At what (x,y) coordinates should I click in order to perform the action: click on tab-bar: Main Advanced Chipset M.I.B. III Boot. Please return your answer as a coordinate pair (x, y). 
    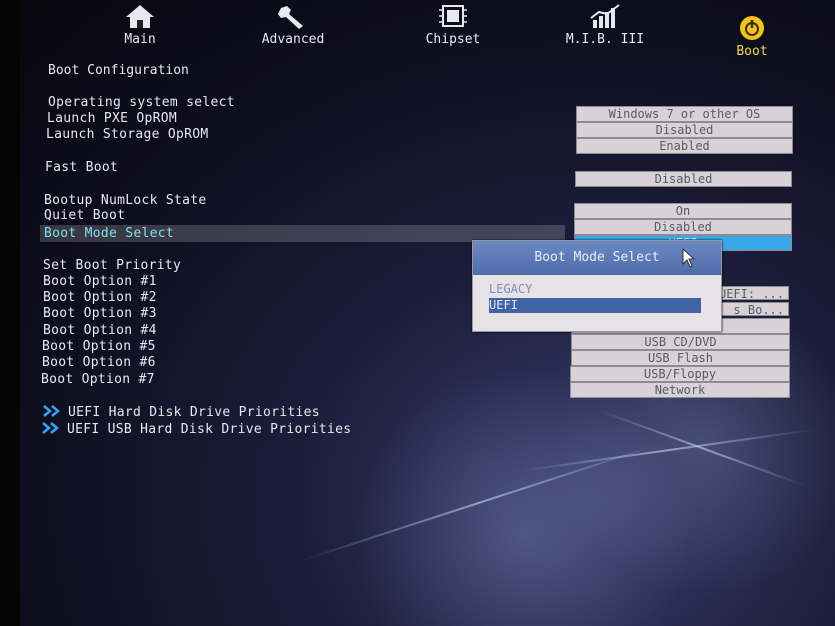
    Looking at the image, I should click on (447, 31).